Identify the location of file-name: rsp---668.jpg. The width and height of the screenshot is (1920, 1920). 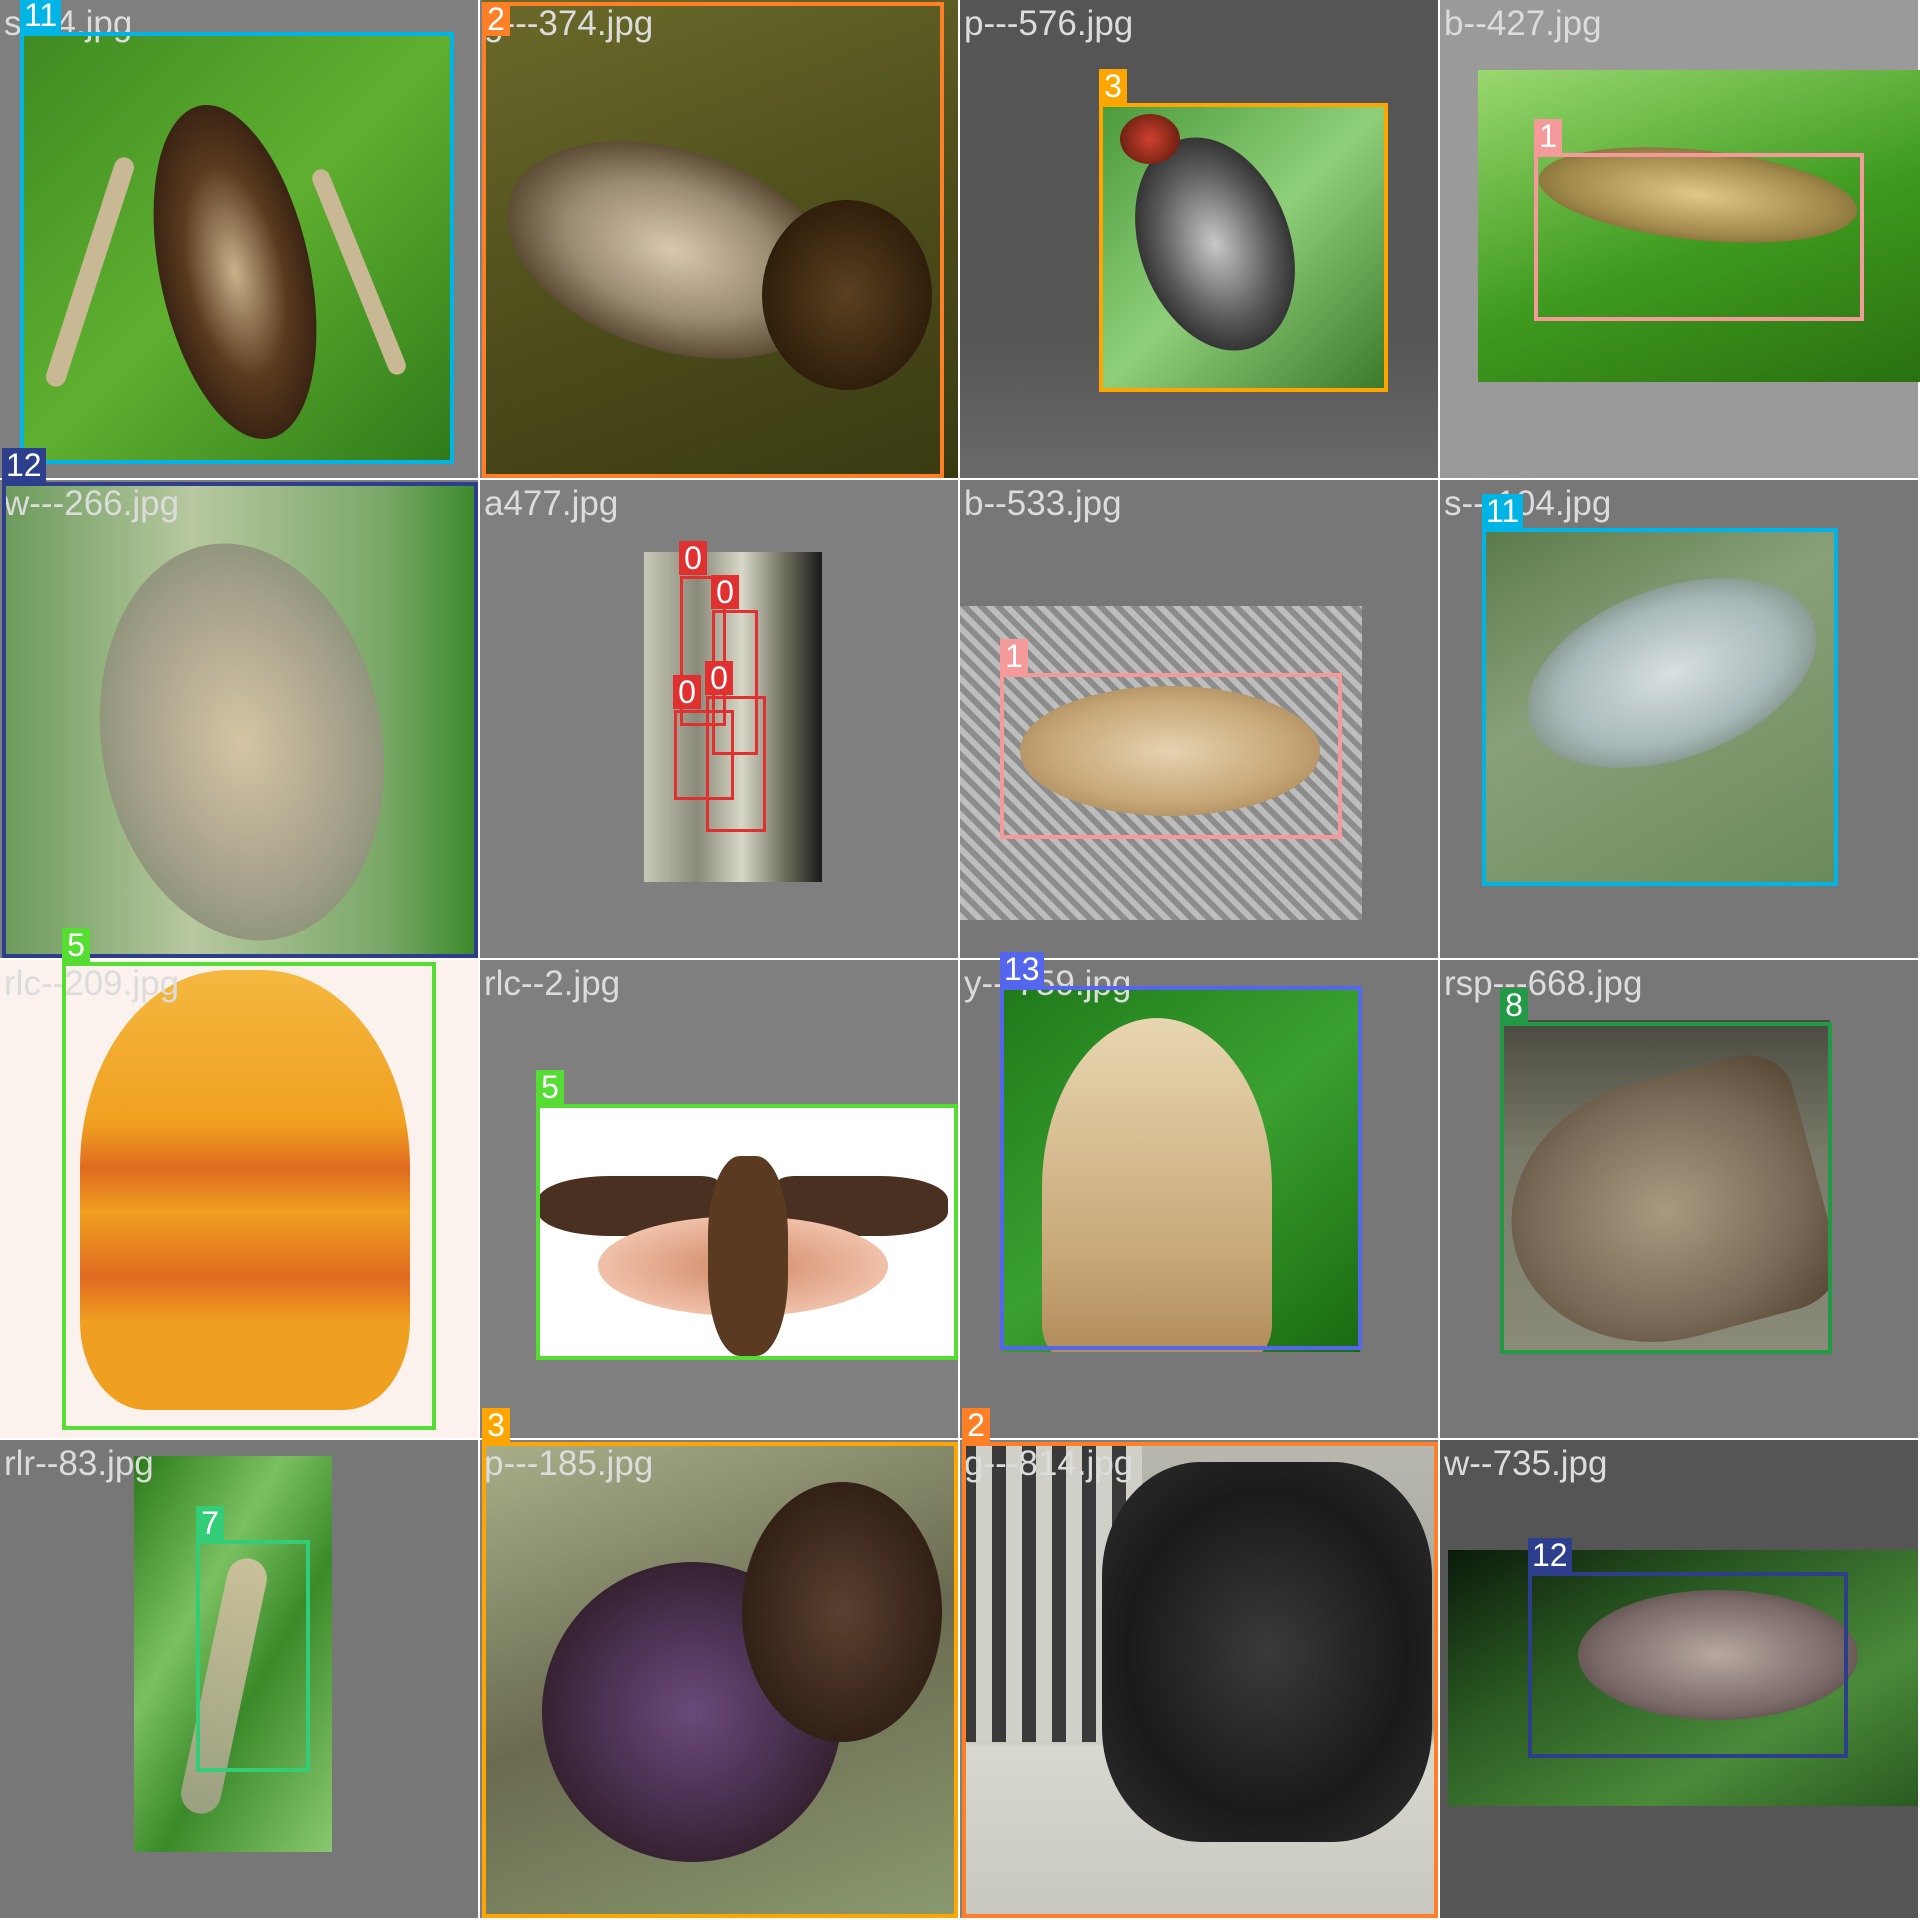
(1543, 983).